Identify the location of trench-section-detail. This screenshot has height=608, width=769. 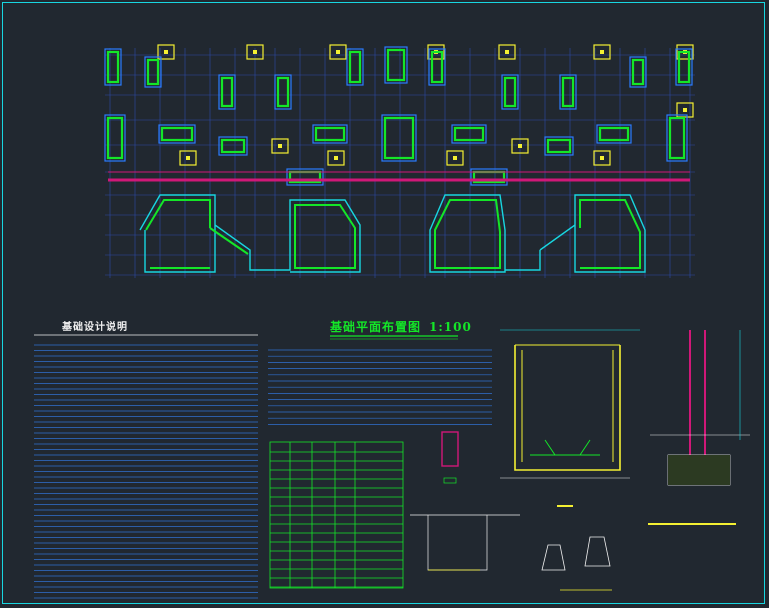
(465, 501).